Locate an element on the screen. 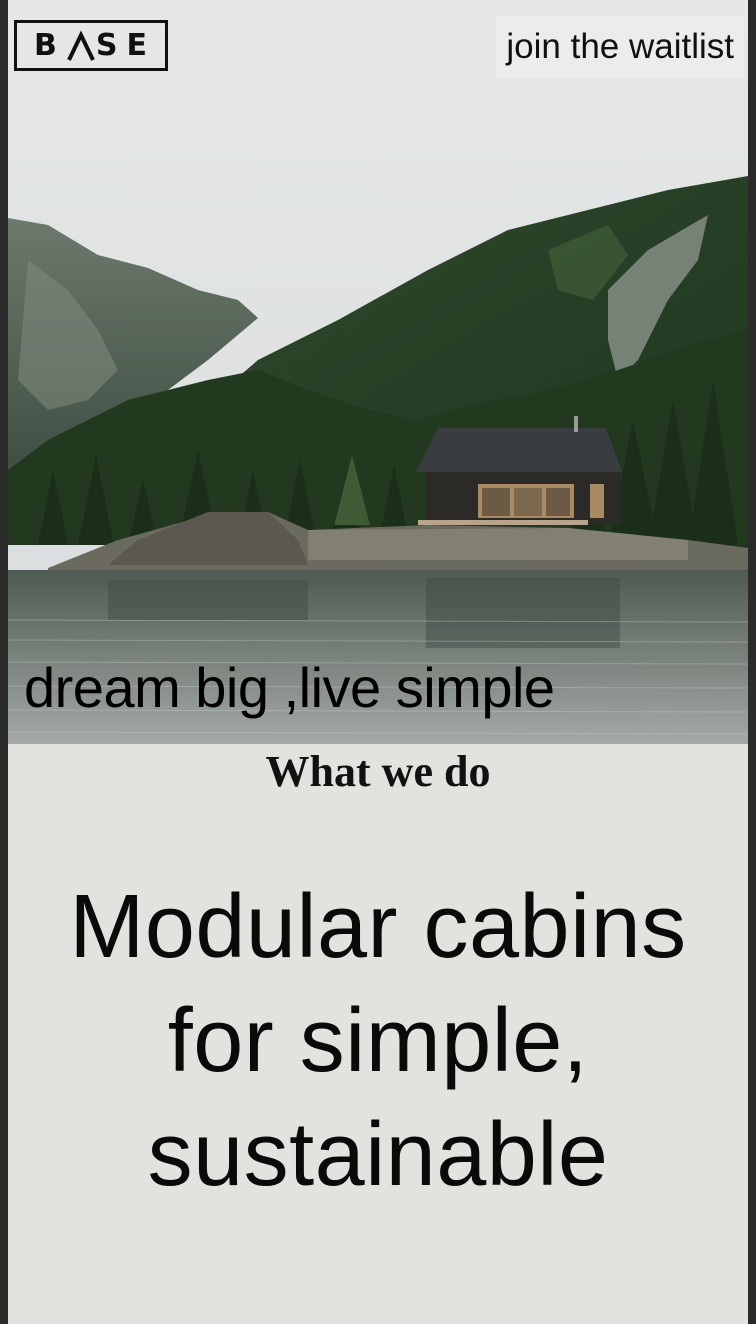  section-heading: What we do is located at coordinates (378, 771).